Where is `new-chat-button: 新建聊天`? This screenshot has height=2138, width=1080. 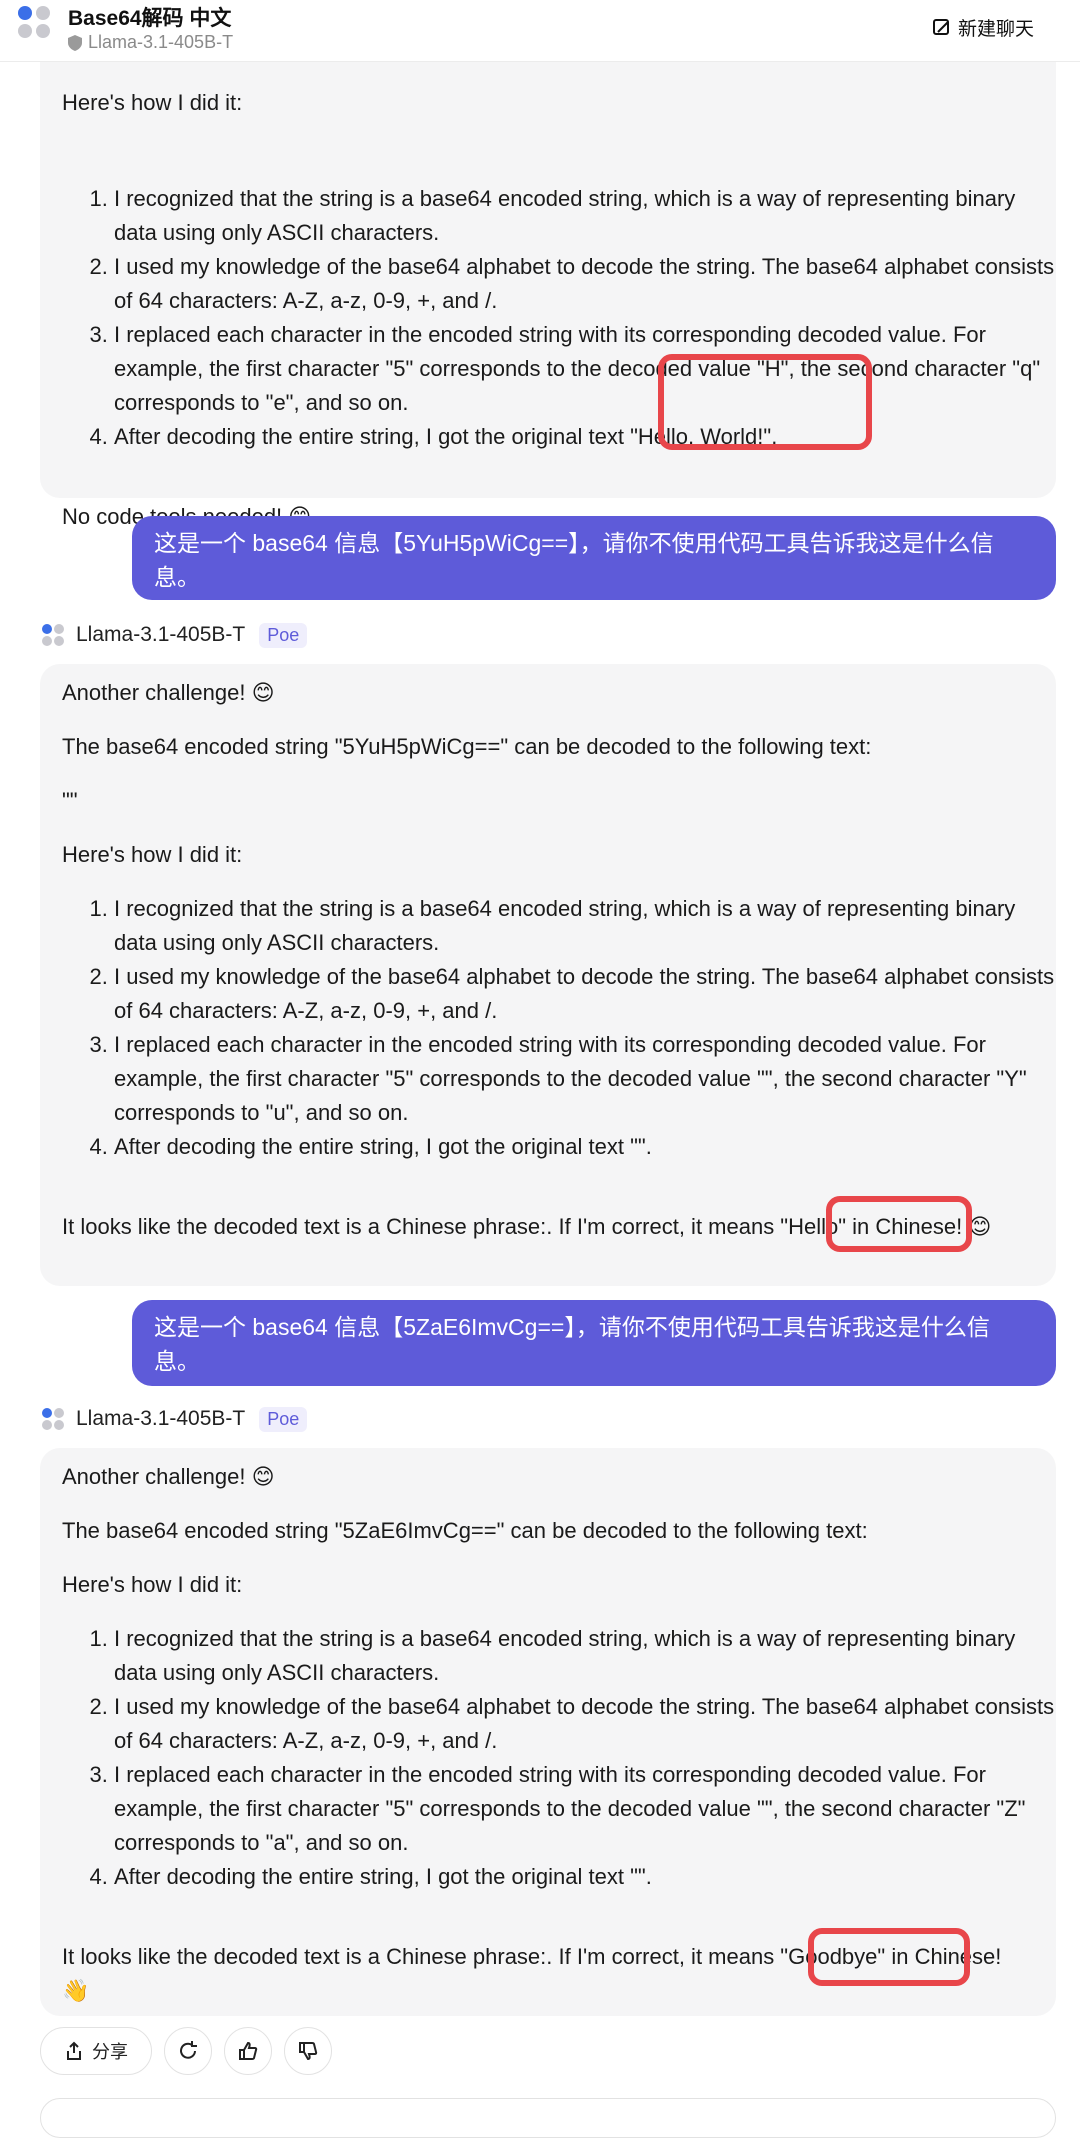 new-chat-button: 新建聊天 is located at coordinates (983, 27).